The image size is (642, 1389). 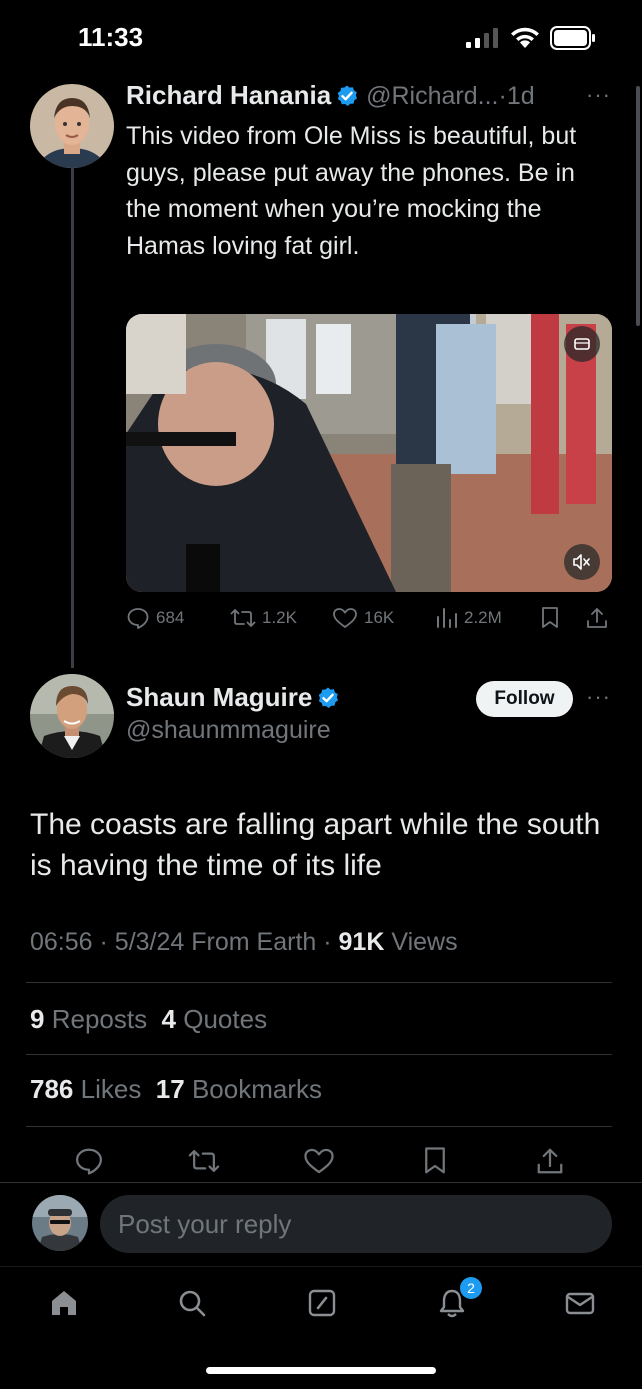 What do you see at coordinates (225, 1019) in the screenshot?
I see `quotes-label: Quotes` at bounding box center [225, 1019].